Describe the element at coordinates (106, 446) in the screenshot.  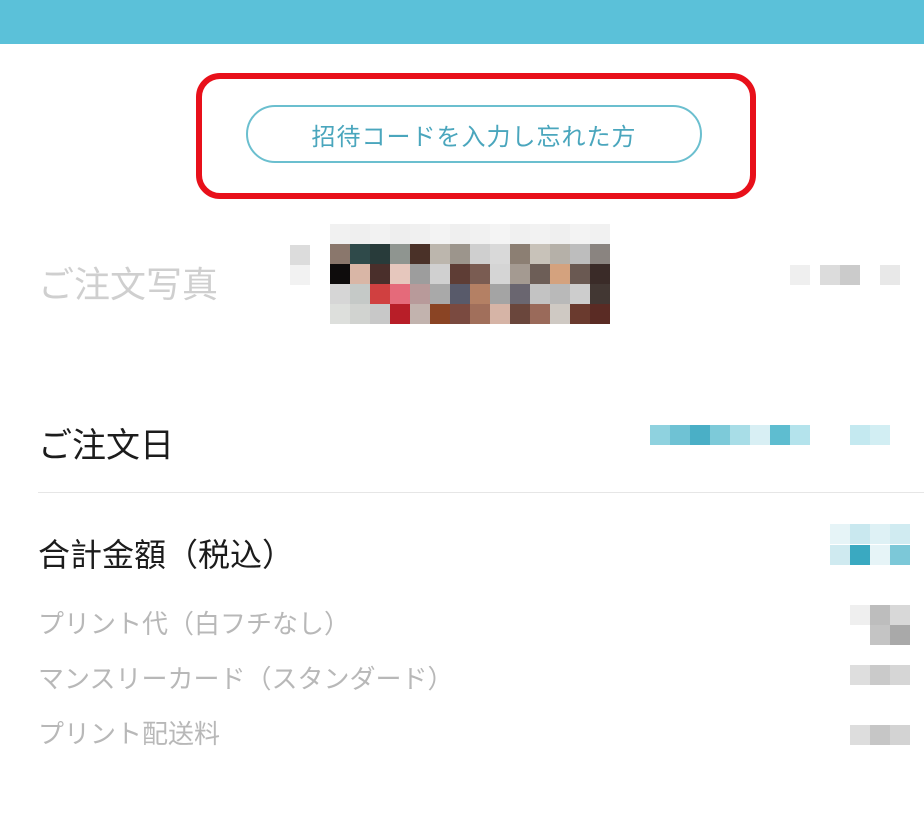
I see `order-date-label: ご注文日` at that location.